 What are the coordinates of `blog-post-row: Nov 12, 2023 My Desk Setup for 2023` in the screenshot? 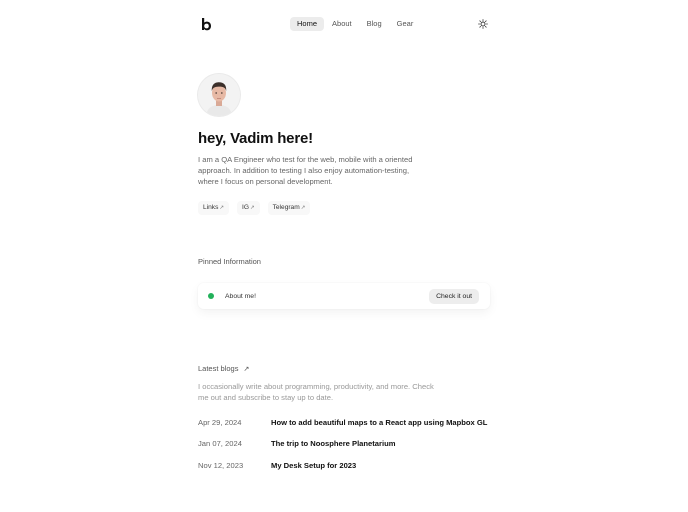 It's located at (348, 465).